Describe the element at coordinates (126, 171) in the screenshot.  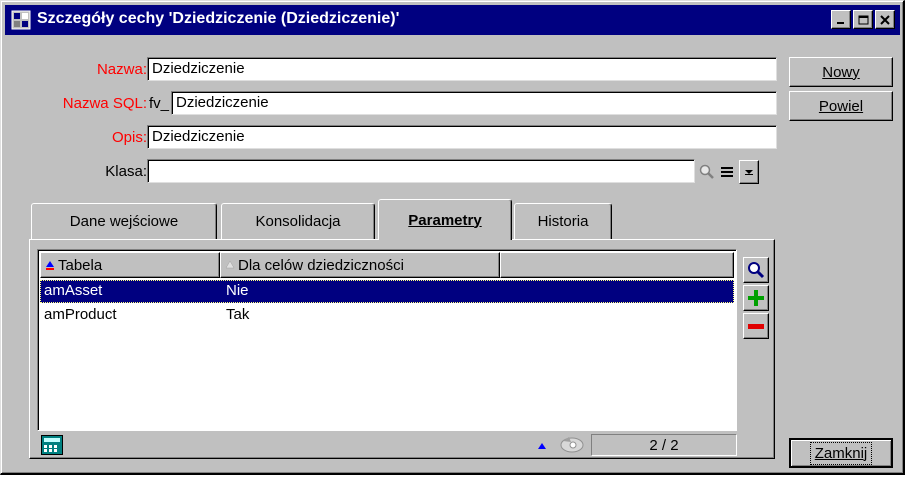
I see `class-label: Klasa:` at that location.